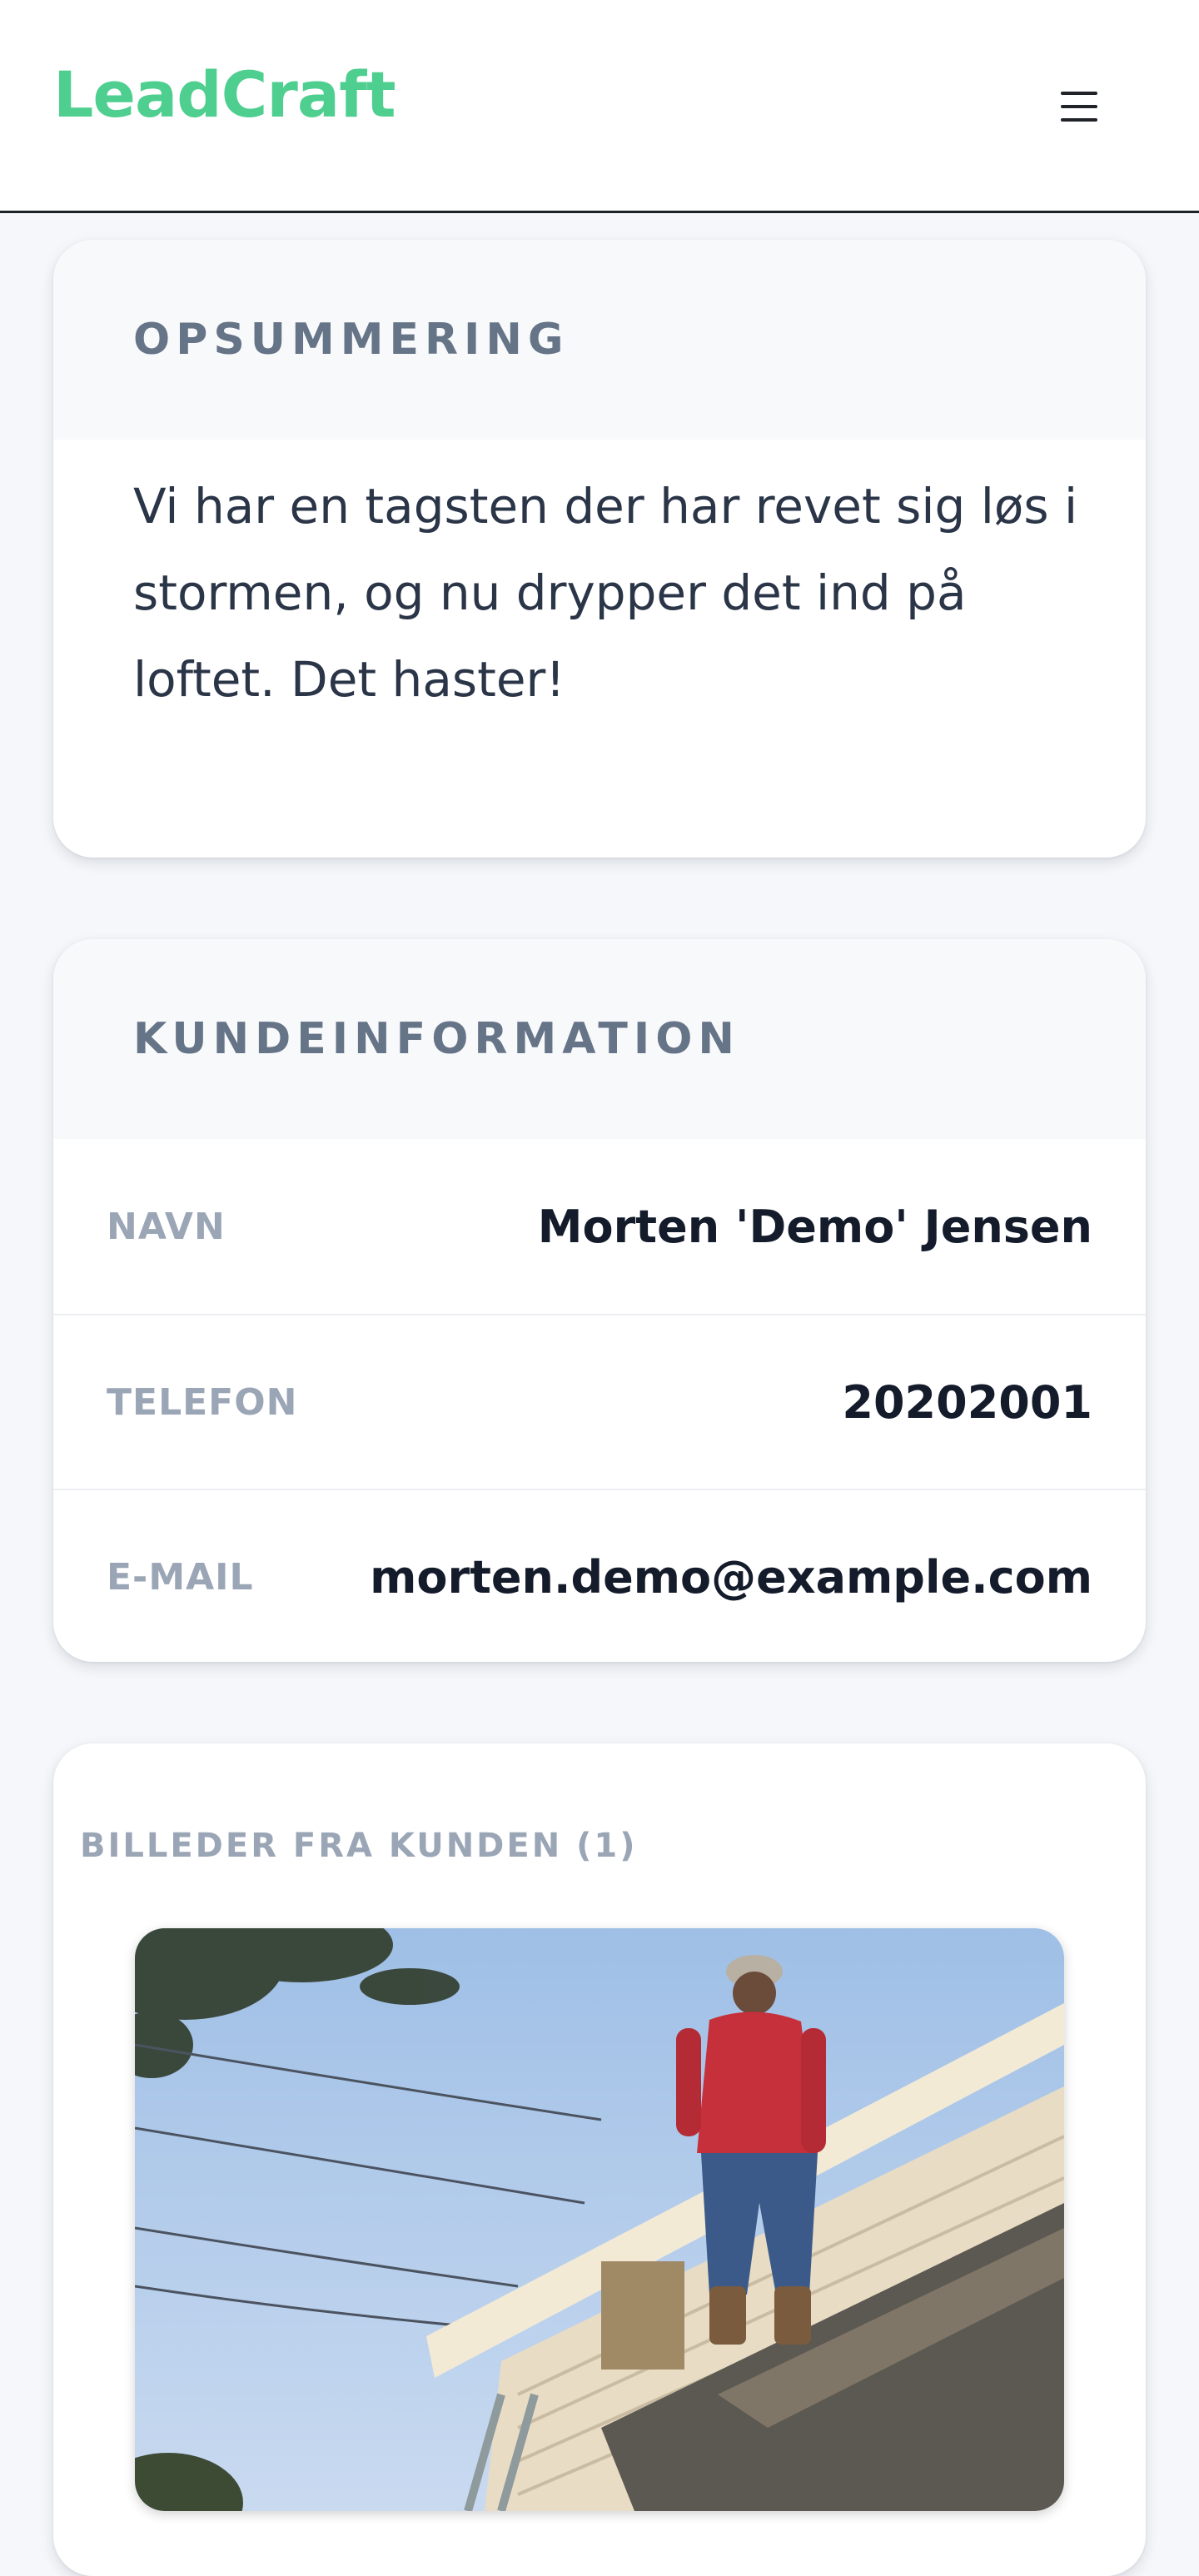 The image size is (1199, 2576). Describe the element at coordinates (599, 340) in the screenshot. I see `summary-card-header: OPSUMMERING` at that location.